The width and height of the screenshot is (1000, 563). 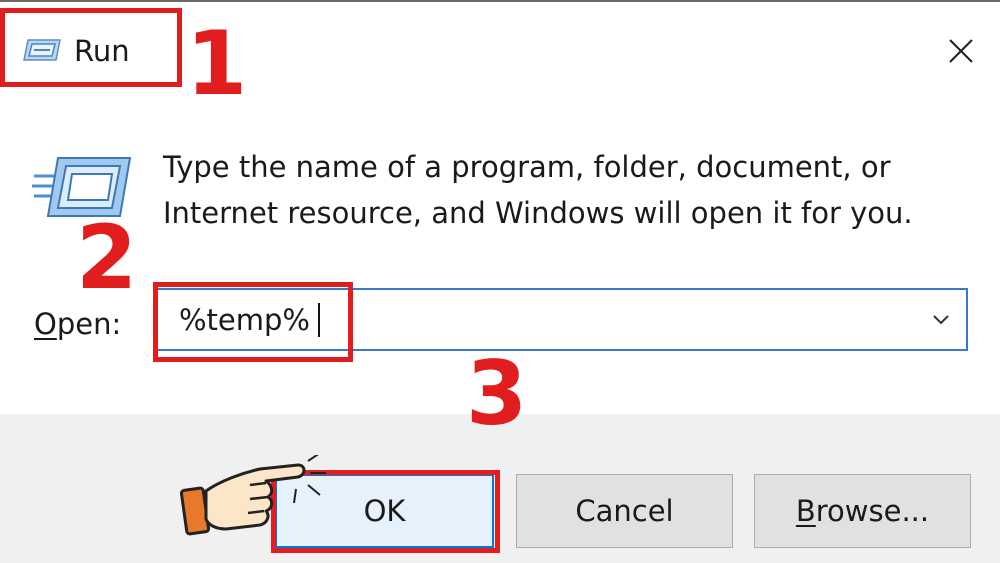 I want to click on open-label-rest: pen:, so click(x=89, y=324).